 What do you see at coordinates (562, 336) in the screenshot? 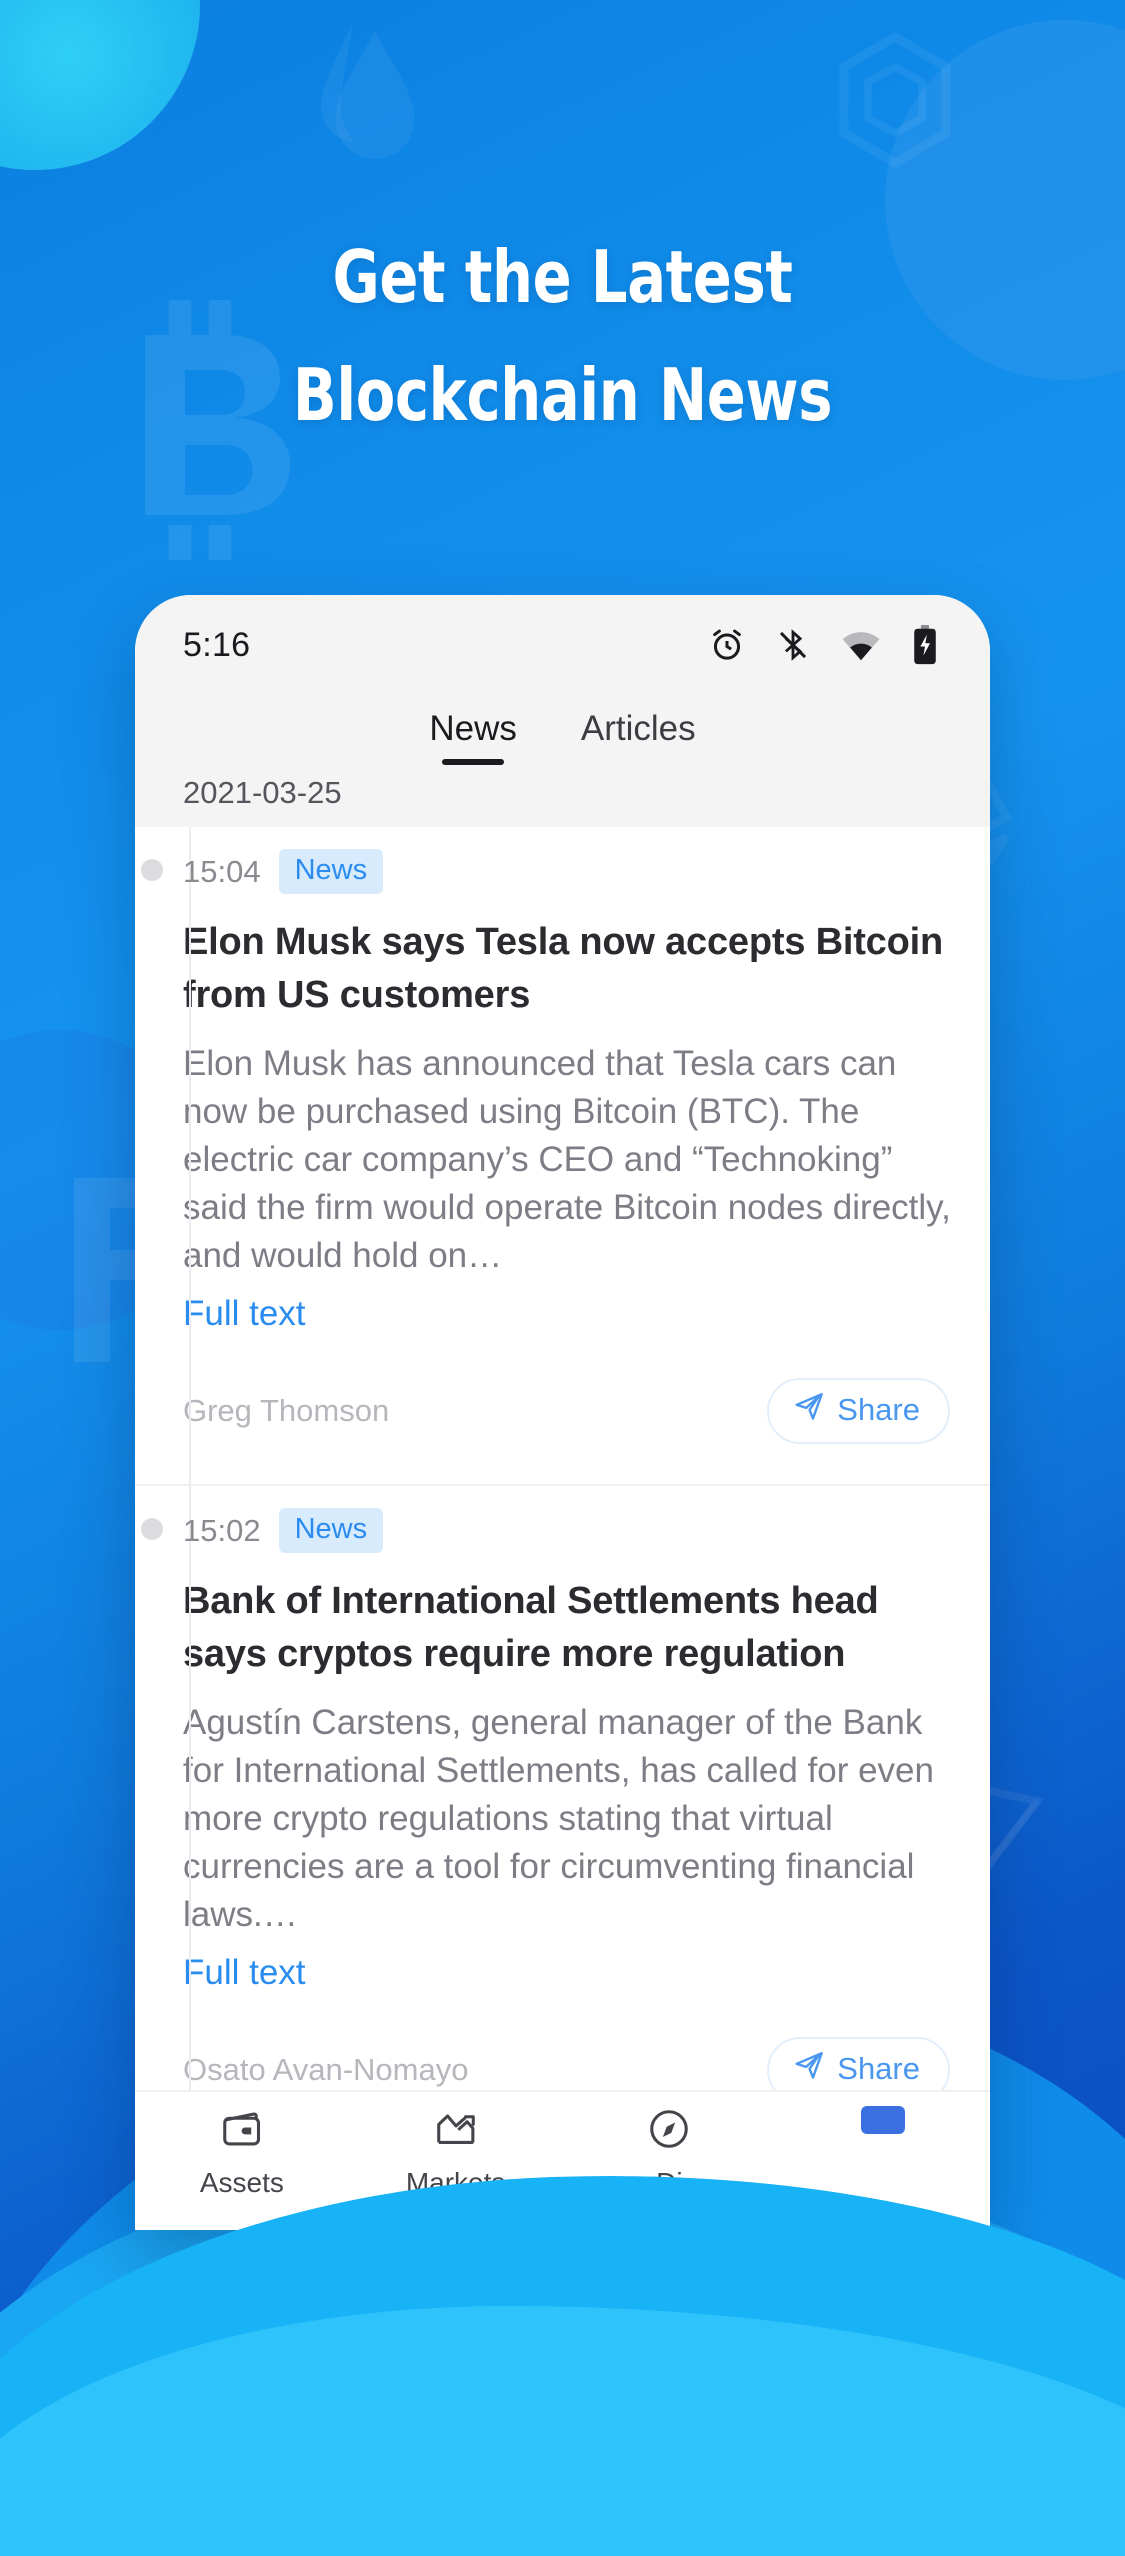
I see `hero-headline: Get the Latest Blockchain News` at bounding box center [562, 336].